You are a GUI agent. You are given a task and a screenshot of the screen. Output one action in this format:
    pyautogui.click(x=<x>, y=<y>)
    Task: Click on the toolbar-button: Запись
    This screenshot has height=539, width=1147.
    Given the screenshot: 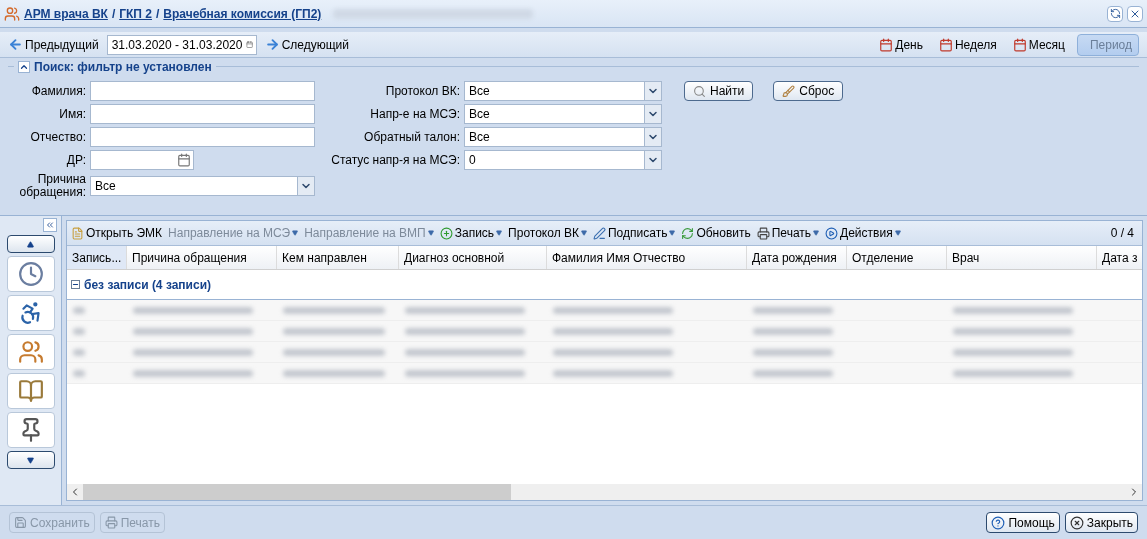 What is the action you would take?
    pyautogui.click(x=471, y=233)
    